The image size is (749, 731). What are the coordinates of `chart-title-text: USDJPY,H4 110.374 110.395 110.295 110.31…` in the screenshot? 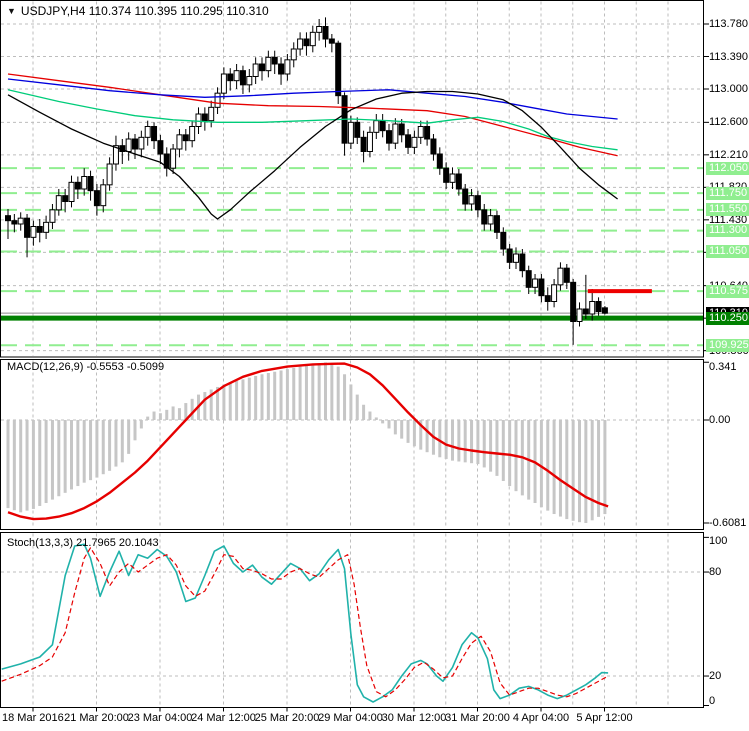 It's located at (144, 11).